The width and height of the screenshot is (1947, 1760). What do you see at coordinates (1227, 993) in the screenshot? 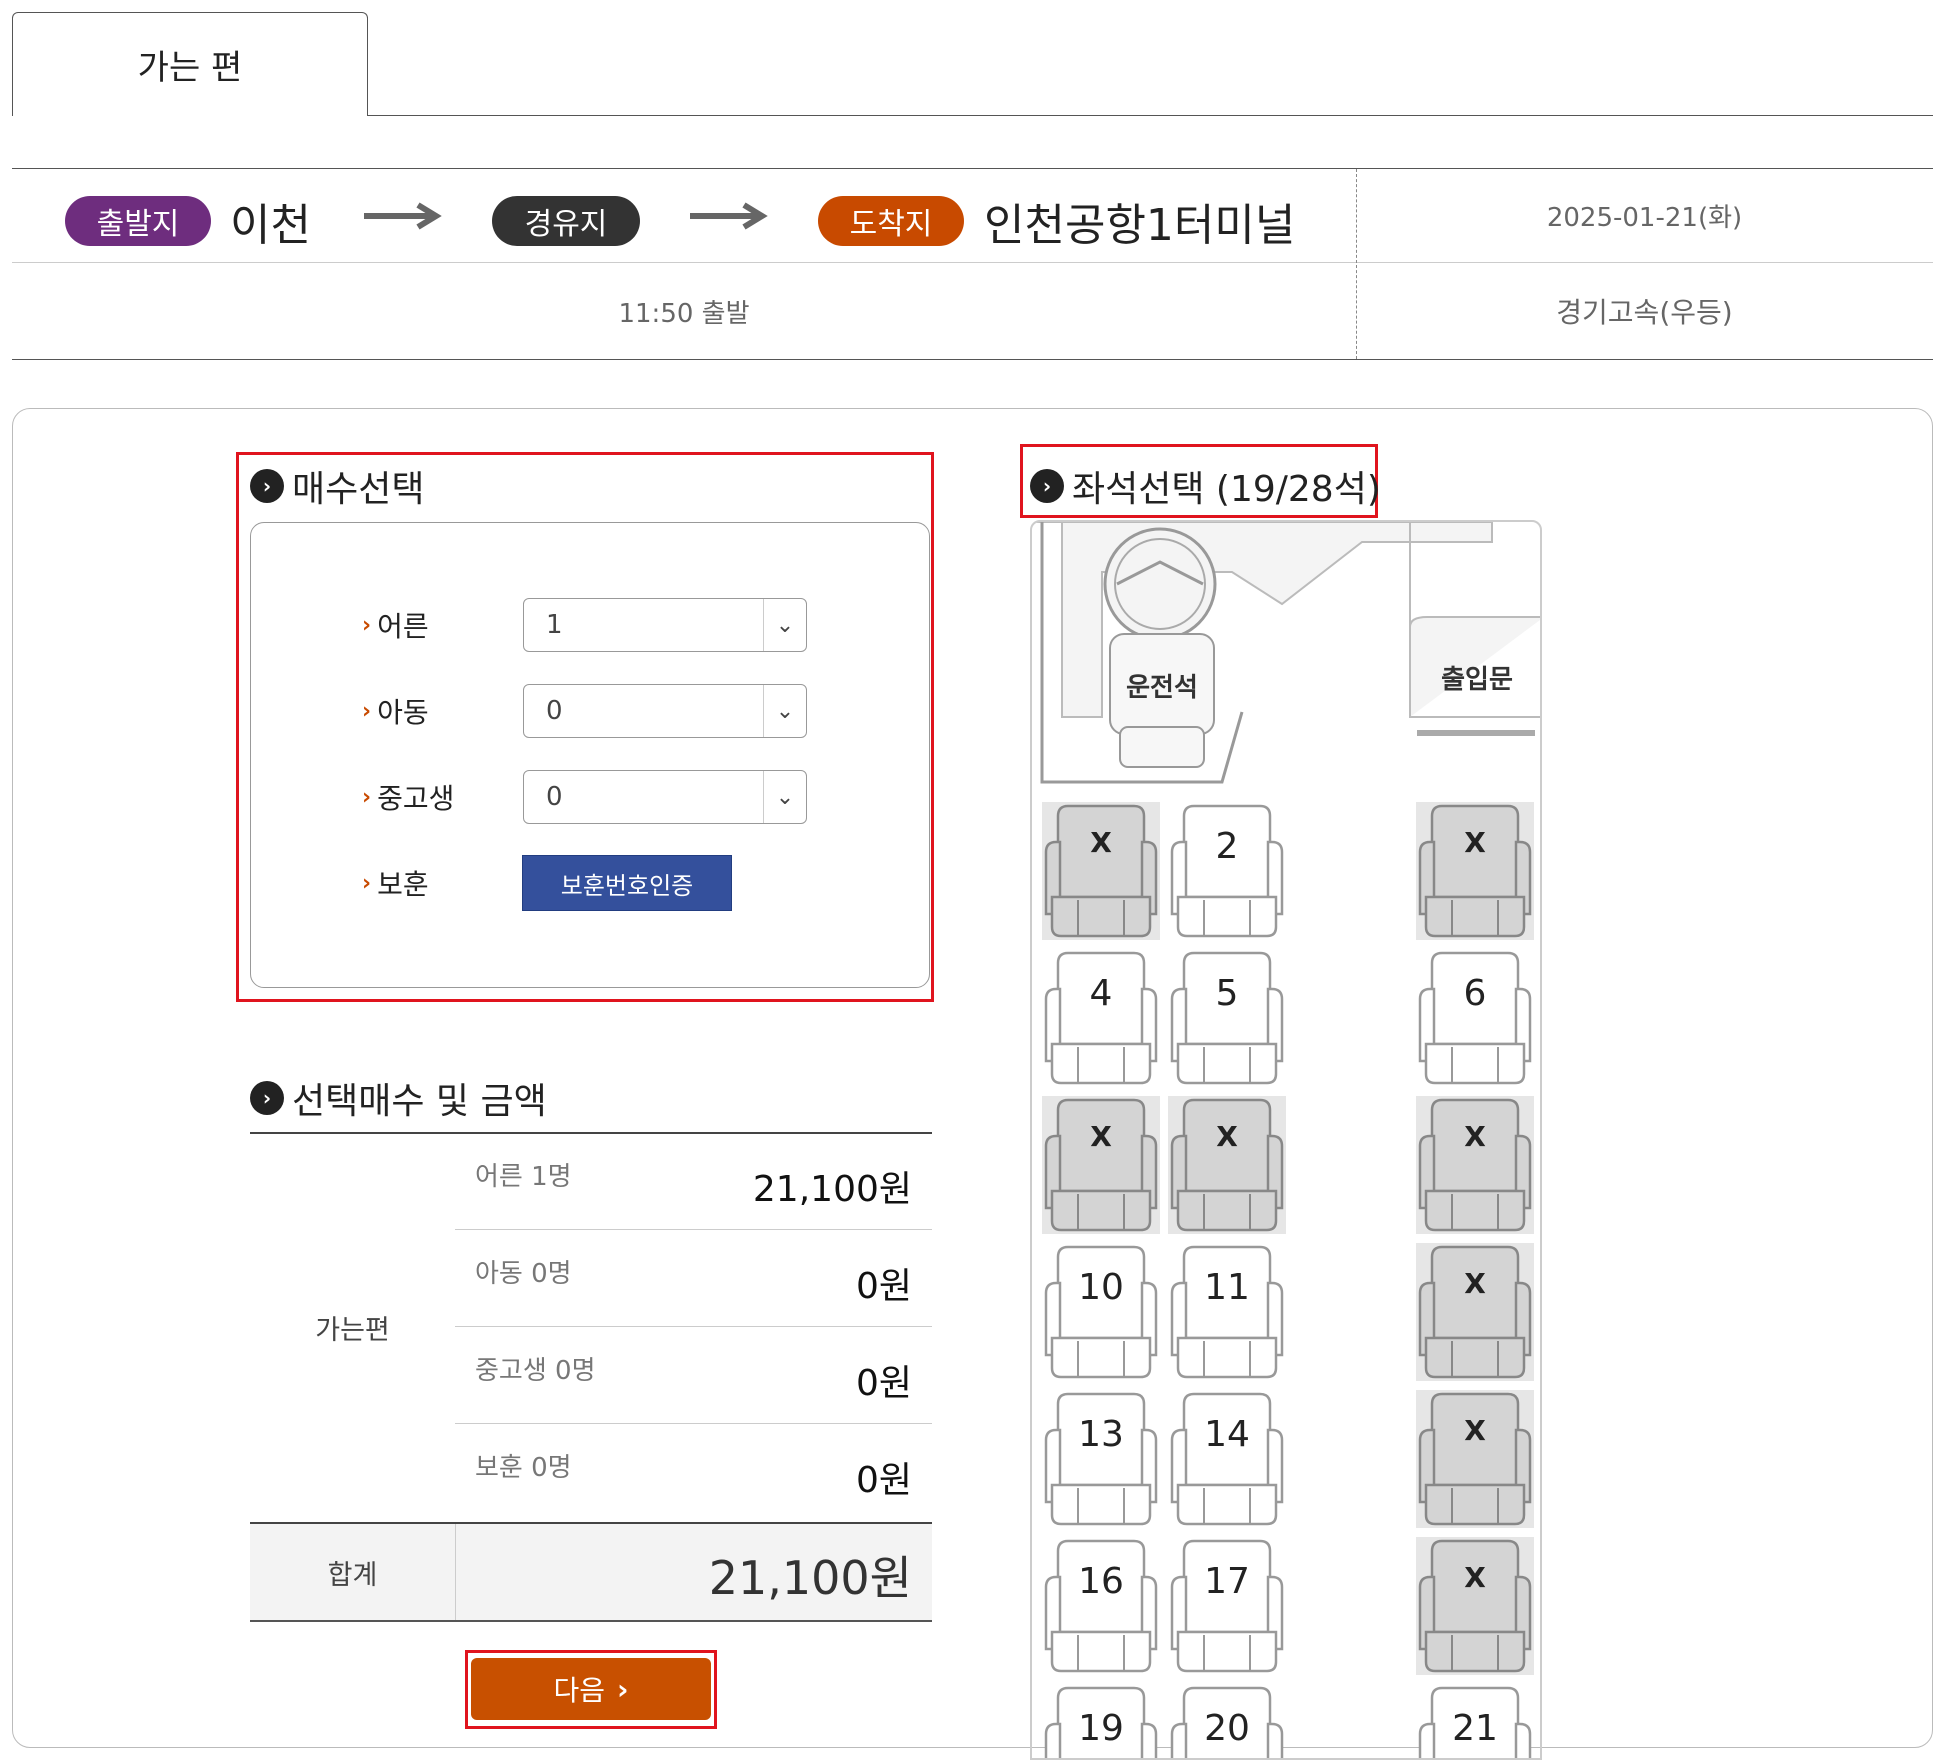
I see `seat-number: 5` at bounding box center [1227, 993].